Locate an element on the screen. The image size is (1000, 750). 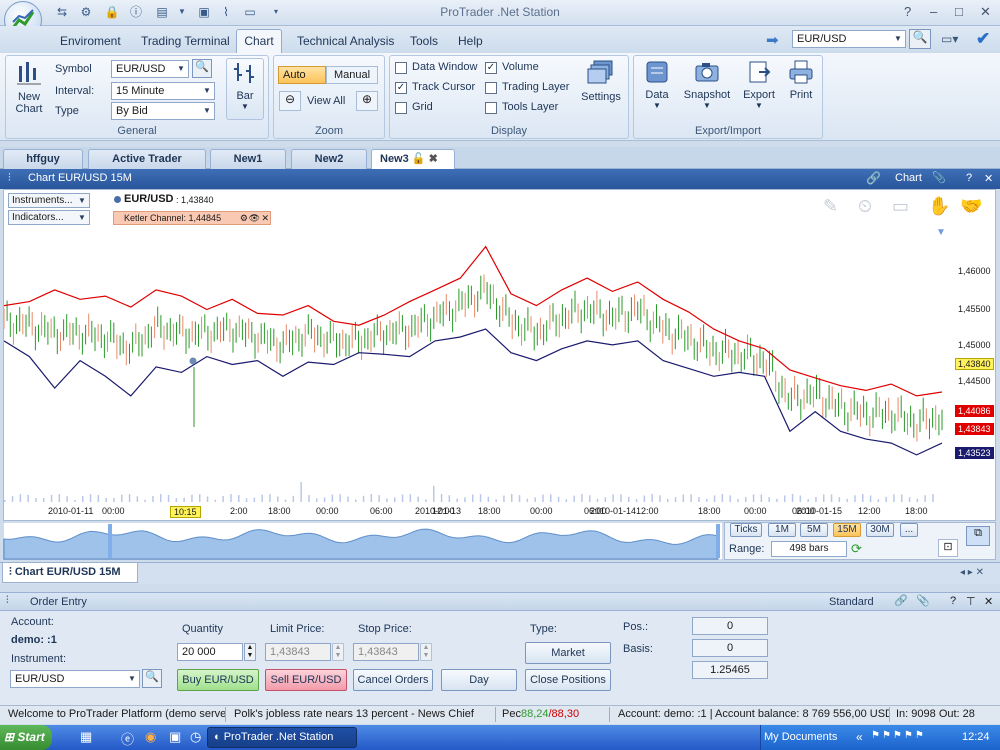
handshake-icon: 🤝 is located at coordinates (971, 206).